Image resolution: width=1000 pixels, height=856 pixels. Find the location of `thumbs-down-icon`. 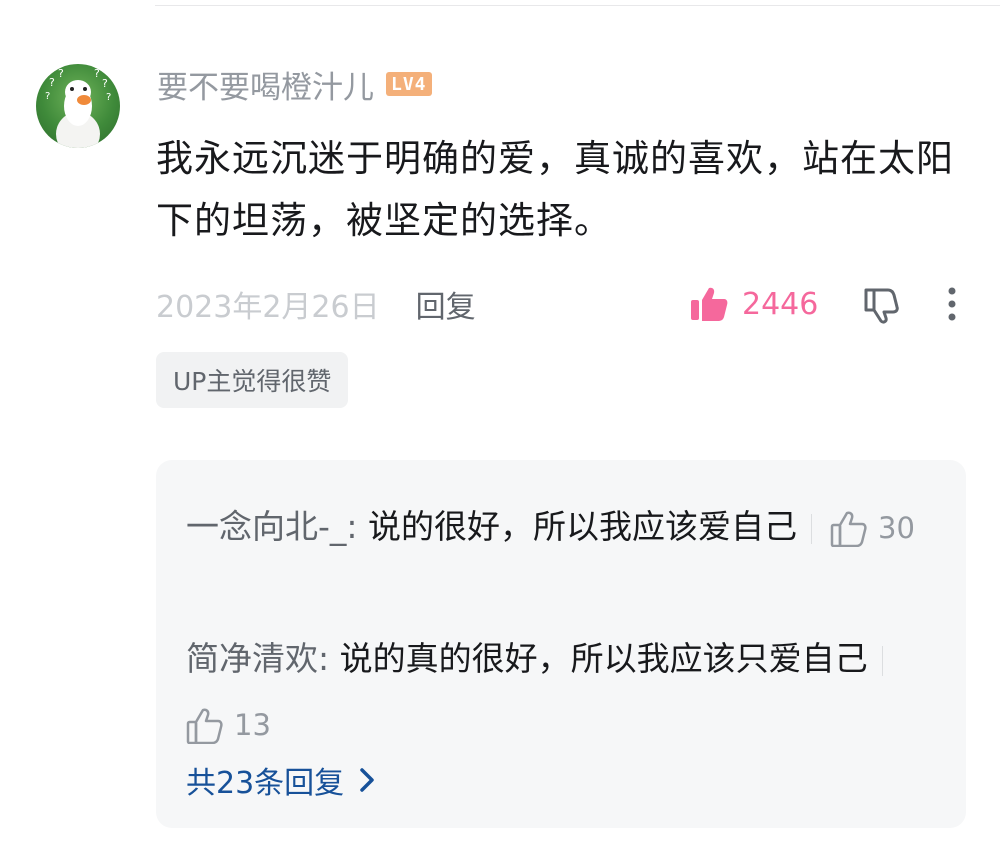

thumbs-down-icon is located at coordinates (881, 306).